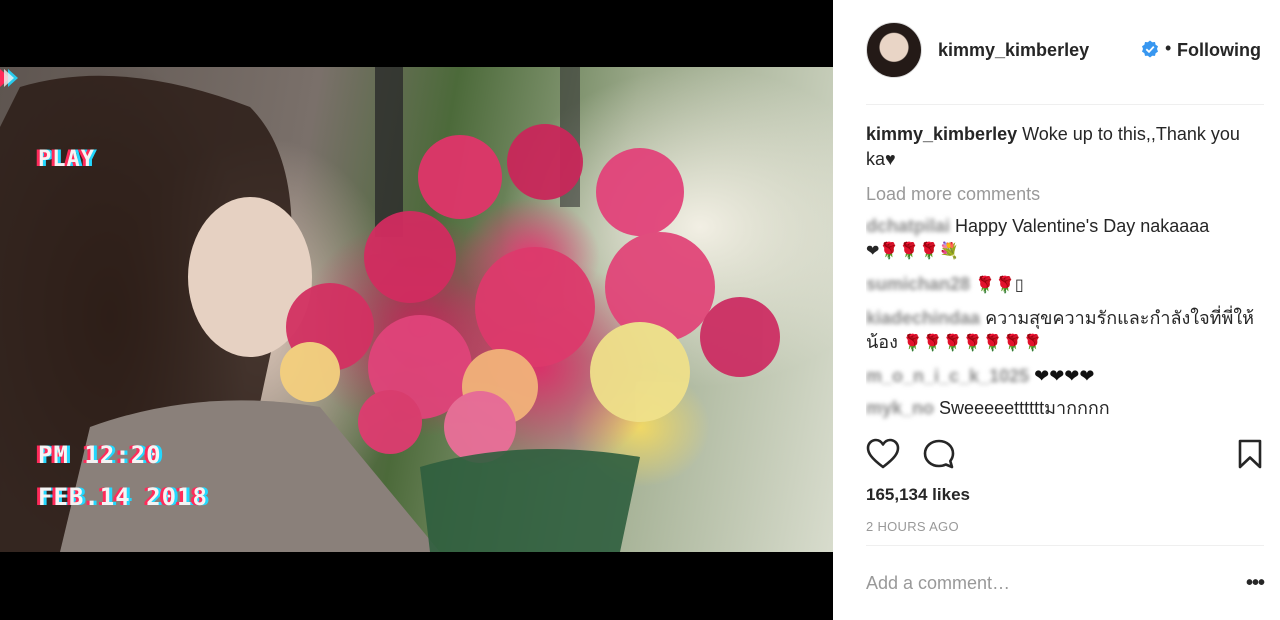 The width and height of the screenshot is (1280, 620). I want to click on comment-item: m_o_n_i_c_k_1025 ❤❤❤❤, so click(1065, 376).